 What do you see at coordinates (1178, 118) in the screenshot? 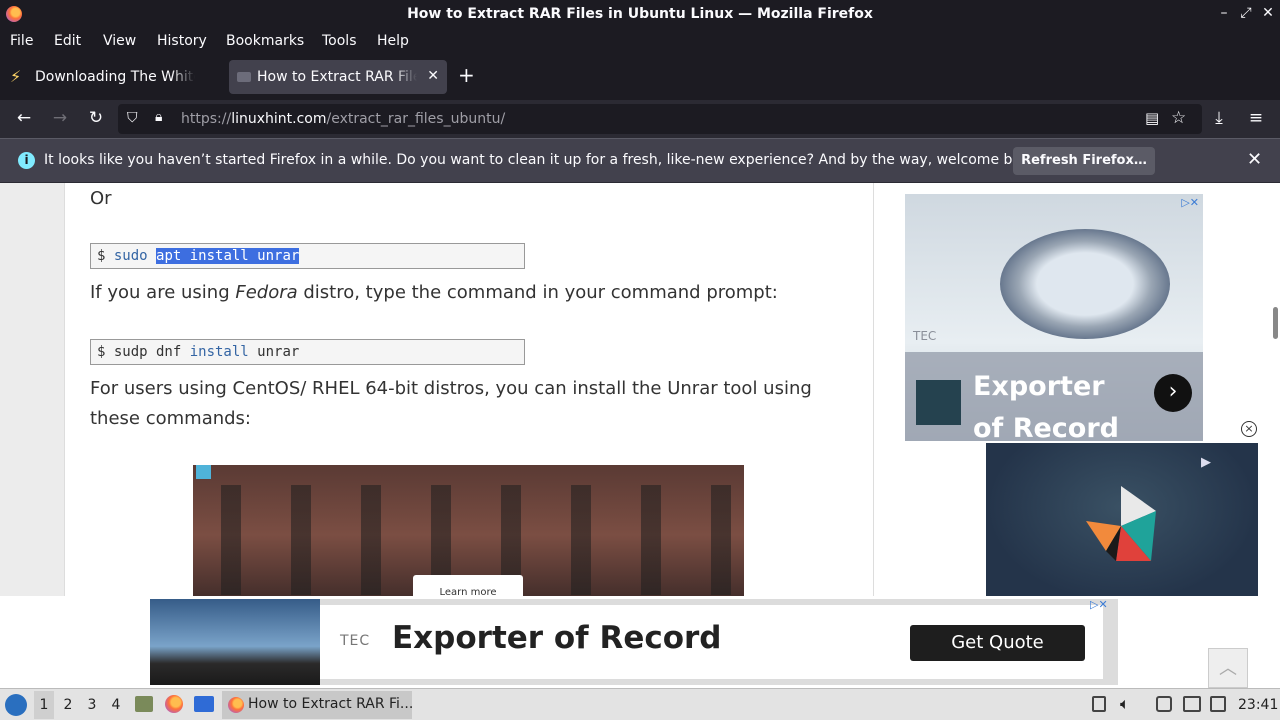
I see `bookmark-star-icon: ☆` at bounding box center [1178, 118].